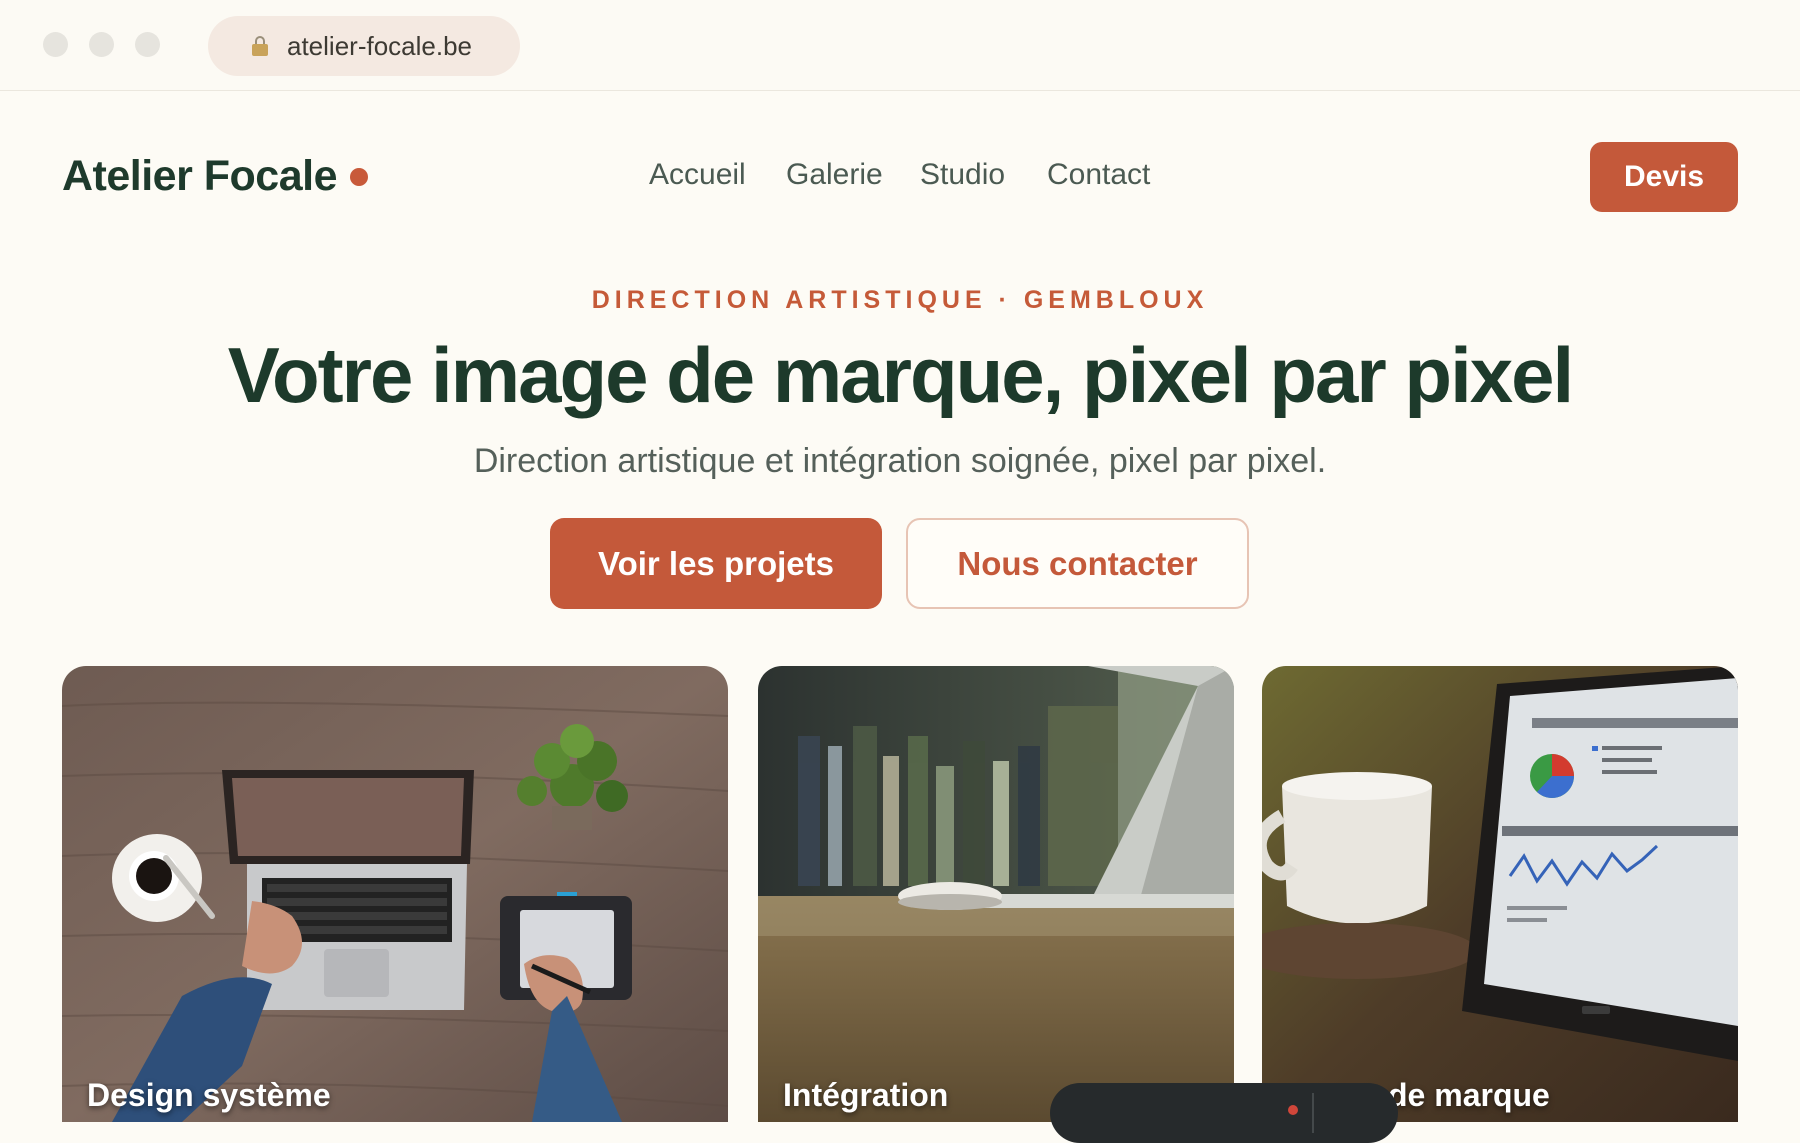 Image resolution: width=1800 pixels, height=1143 pixels. Describe the element at coordinates (1224, 1113) in the screenshot. I see `floating-toolbar` at that location.